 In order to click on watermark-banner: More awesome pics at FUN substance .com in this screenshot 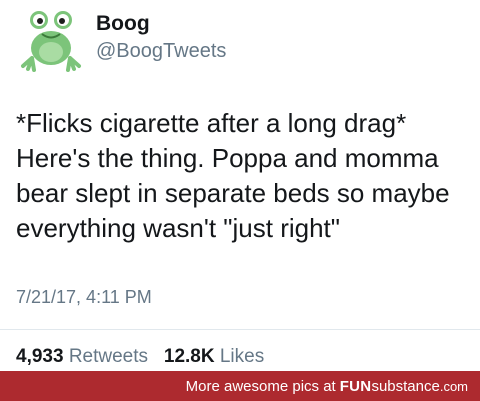, I will do `click(240, 386)`.